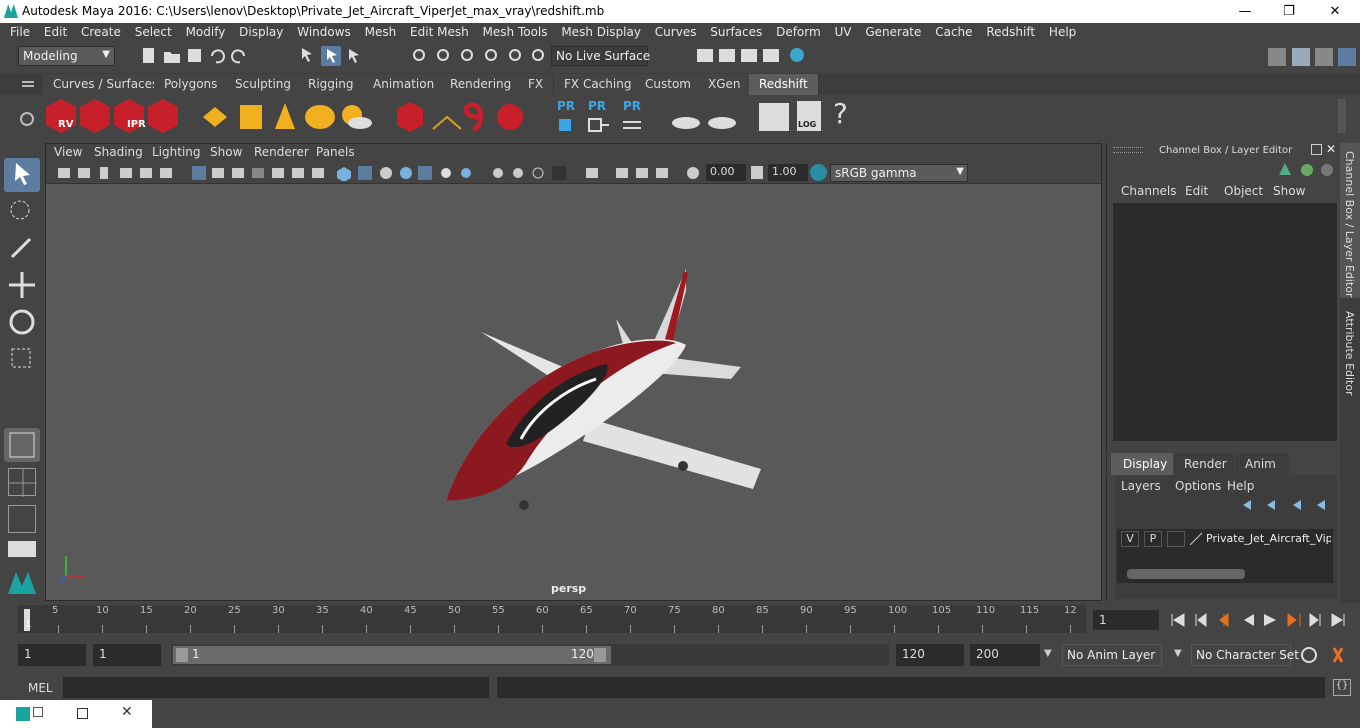 The image size is (1360, 728). What do you see at coordinates (1130, 539) in the screenshot?
I see `layer-visibility-toggle: V` at bounding box center [1130, 539].